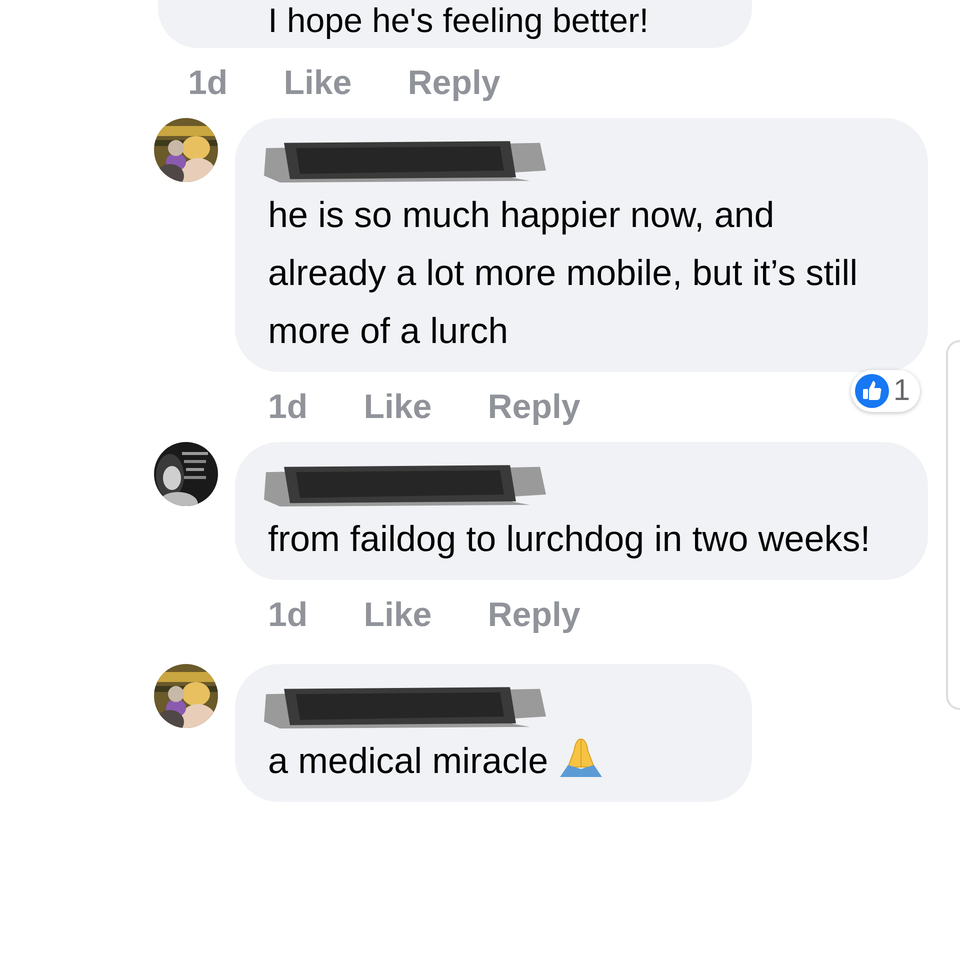 This screenshot has height=960, width=960. Describe the element at coordinates (563, 273) in the screenshot. I see `comment-text: he is so much happier now, and already a lot more mobile, but it’s still more of a lurch` at that location.